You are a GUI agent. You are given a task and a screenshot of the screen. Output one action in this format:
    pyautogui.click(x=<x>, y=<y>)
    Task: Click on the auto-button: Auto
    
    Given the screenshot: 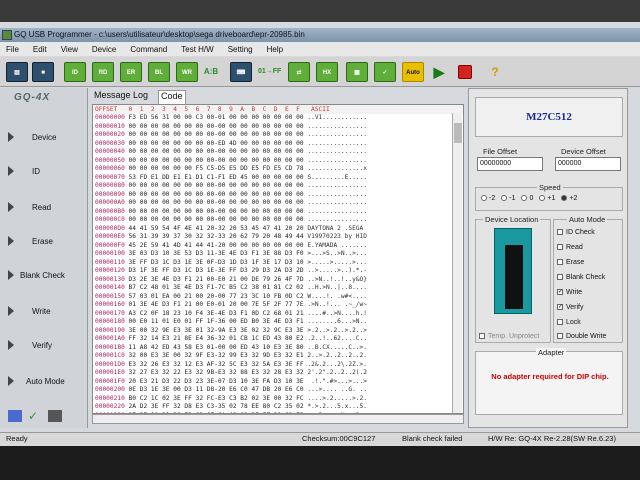 What is the action you would take?
    pyautogui.click(x=413, y=72)
    